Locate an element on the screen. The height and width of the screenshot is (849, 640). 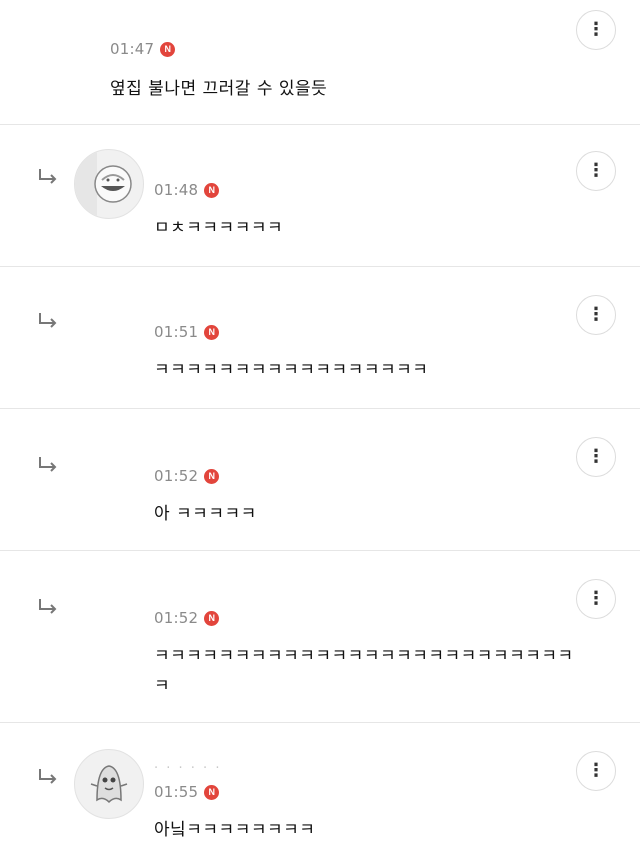
nickname-placeholder: . . . . . . is located at coordinates (188, 764).